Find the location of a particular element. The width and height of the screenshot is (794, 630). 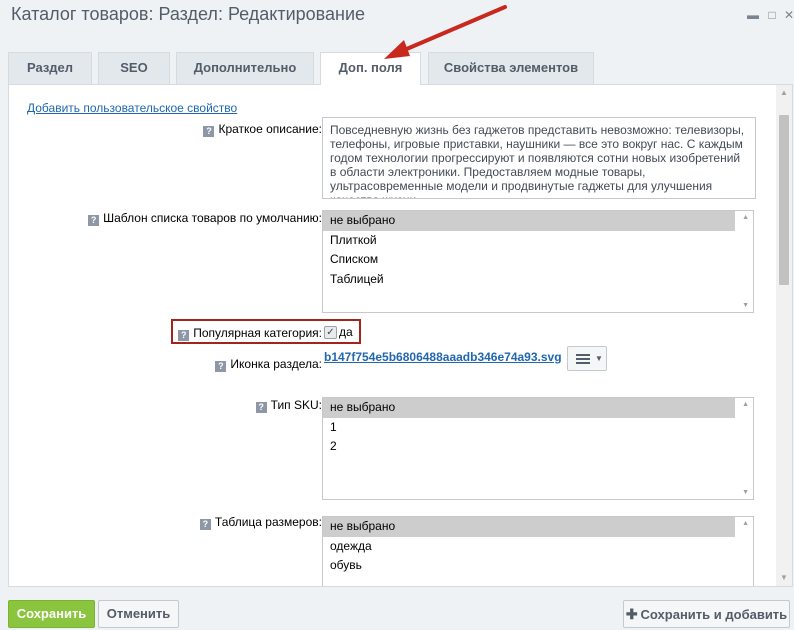

tab-additional: Дополнительно is located at coordinates (245, 68).